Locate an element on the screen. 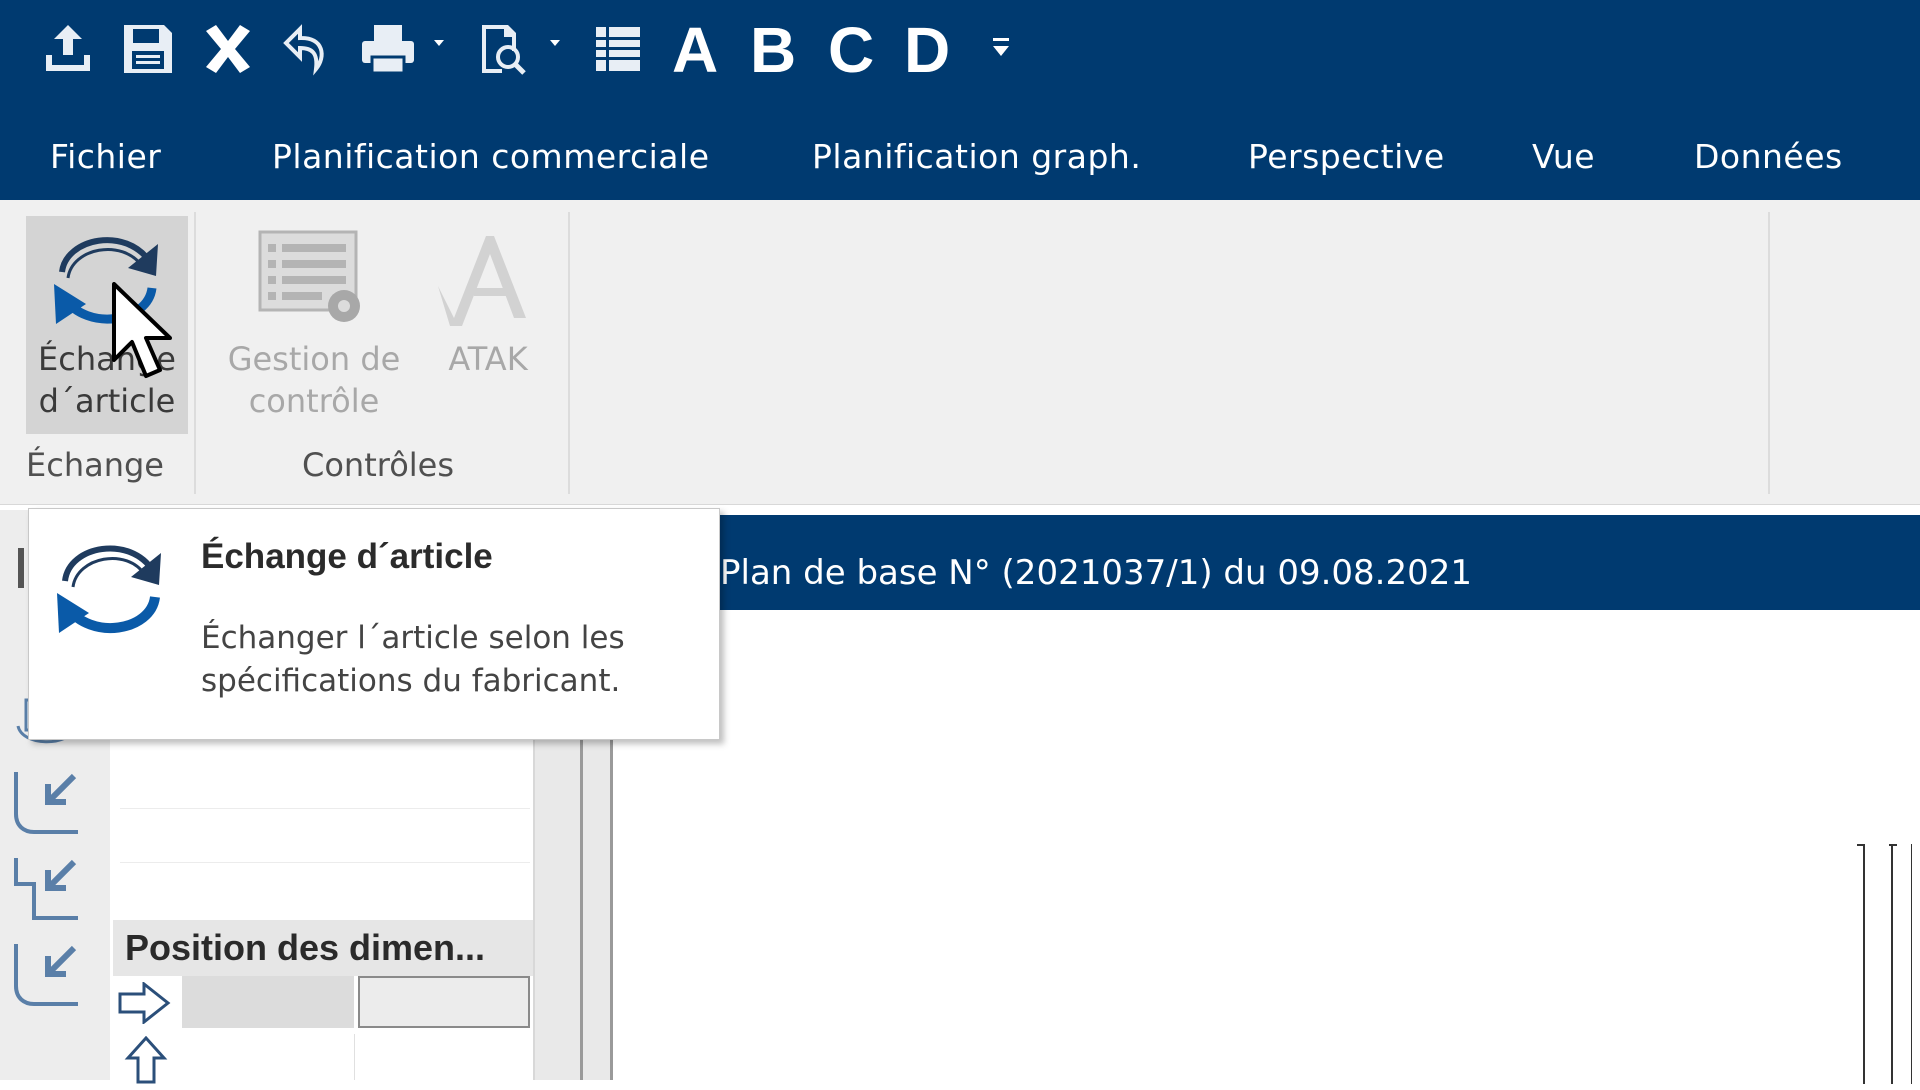  abcd-letter-d: D is located at coordinates (927, 50).